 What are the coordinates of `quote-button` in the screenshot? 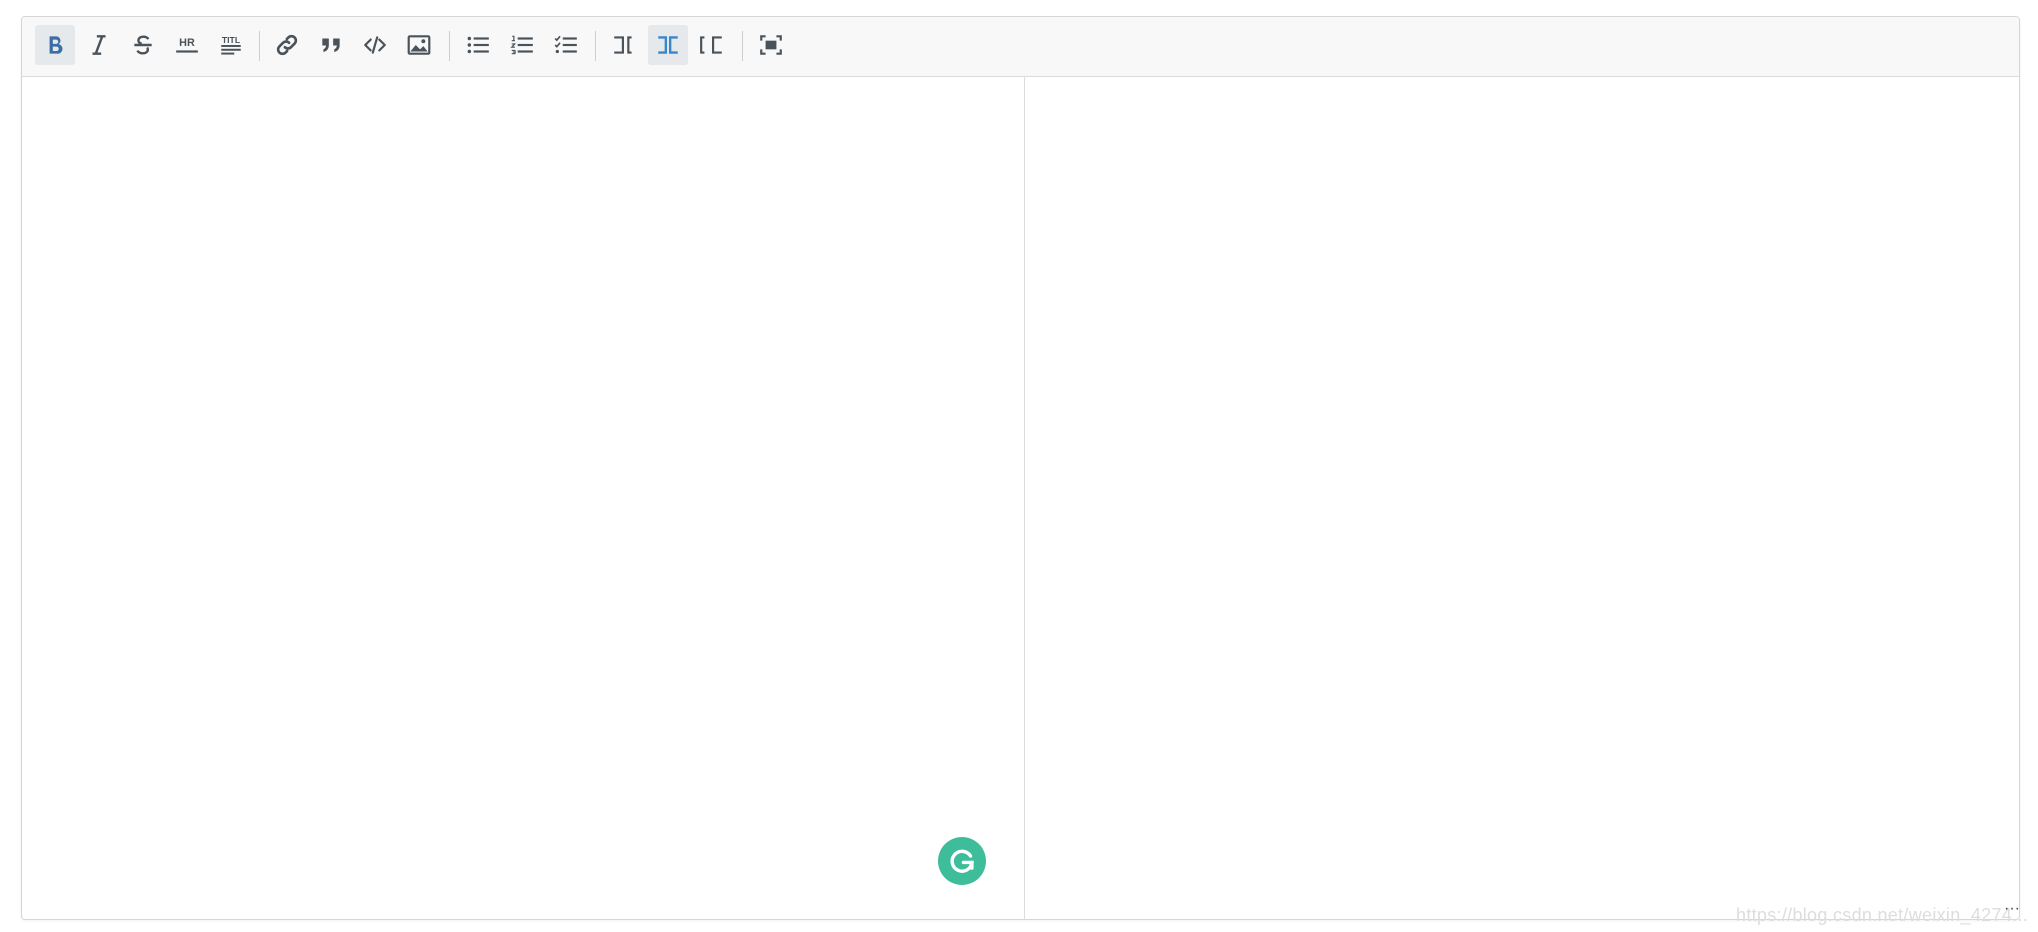 It's located at (331, 45).